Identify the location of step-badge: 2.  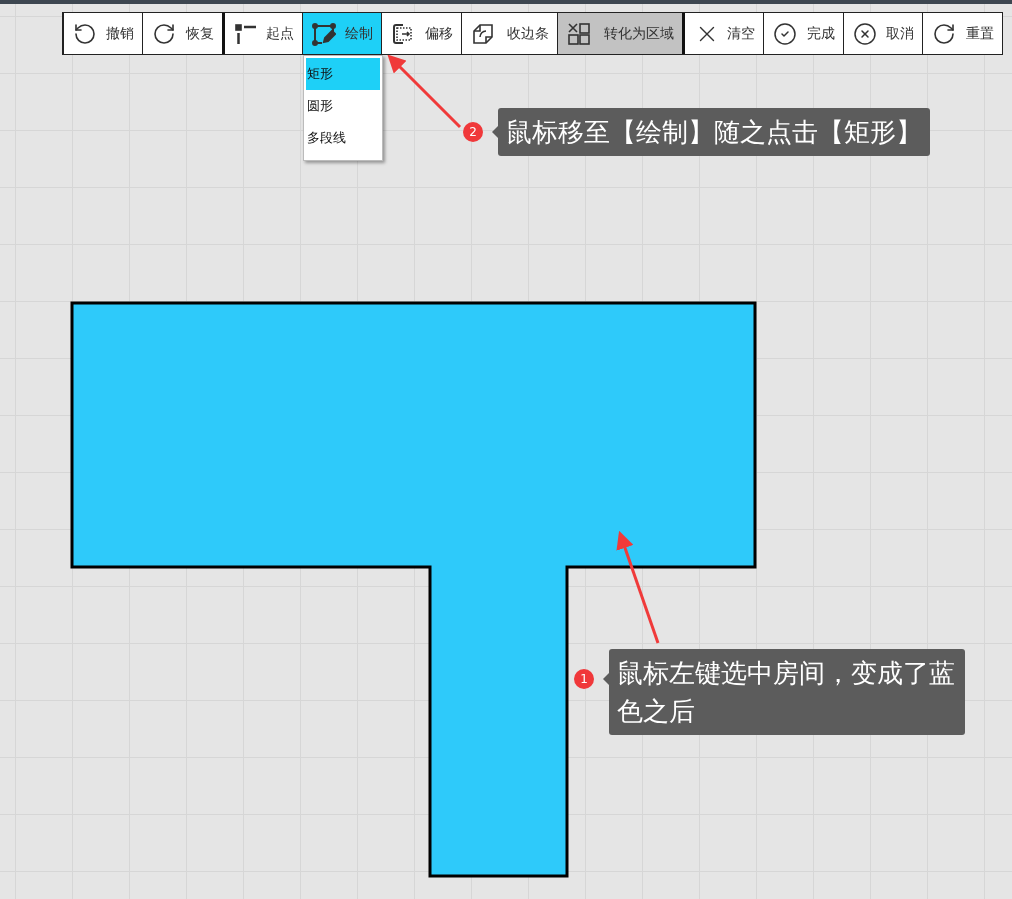
(473, 132).